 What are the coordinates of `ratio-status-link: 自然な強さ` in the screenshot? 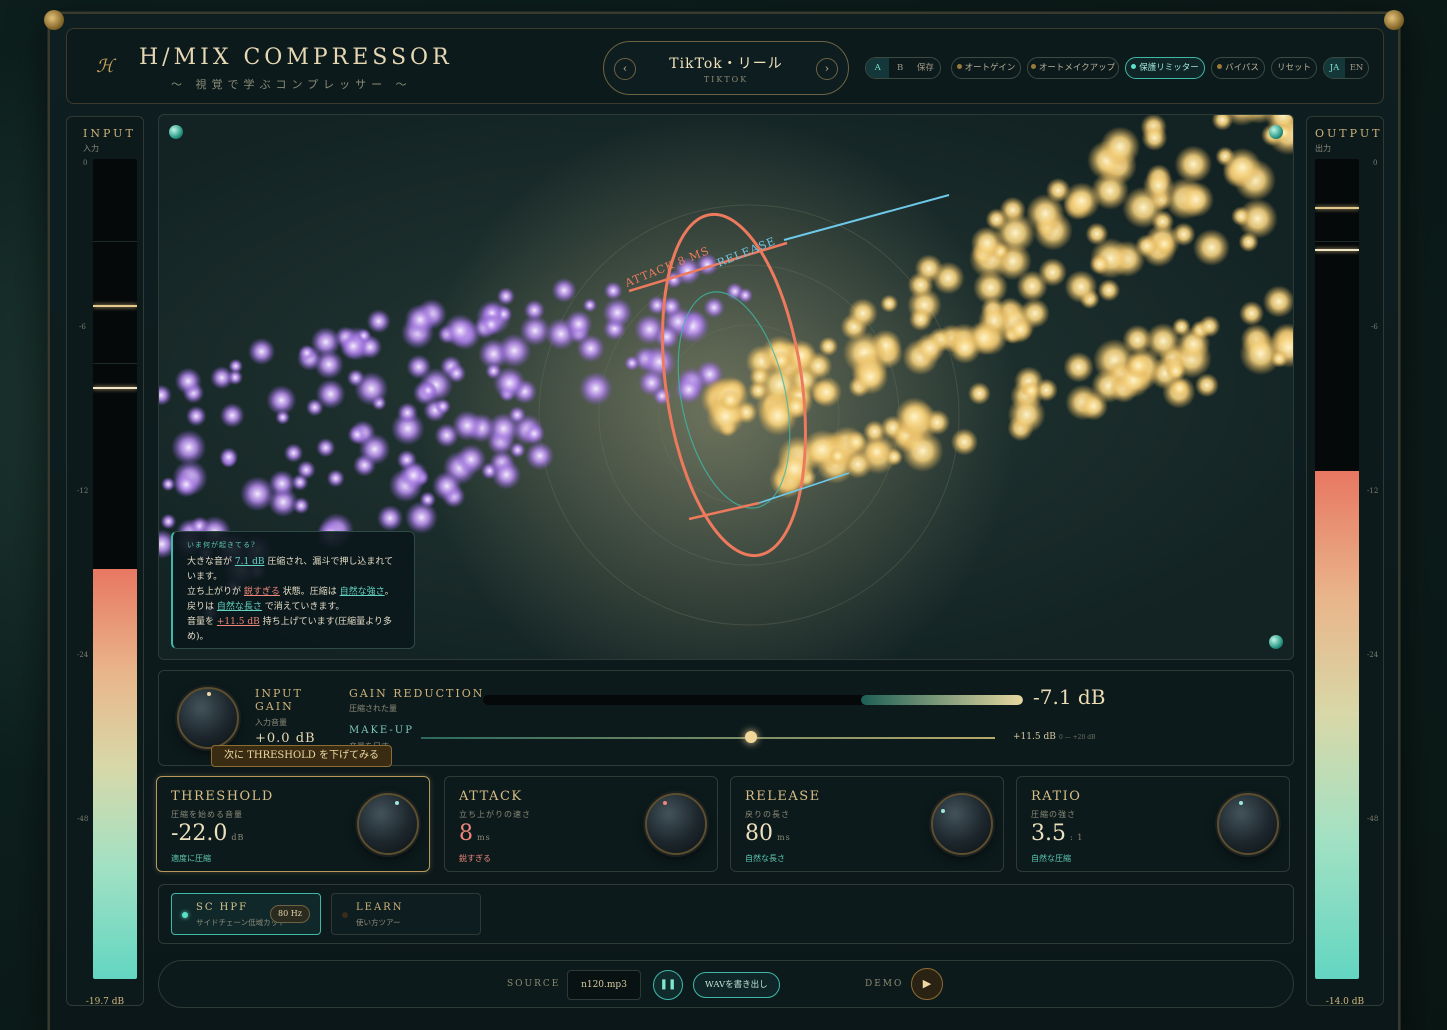 It's located at (362, 592).